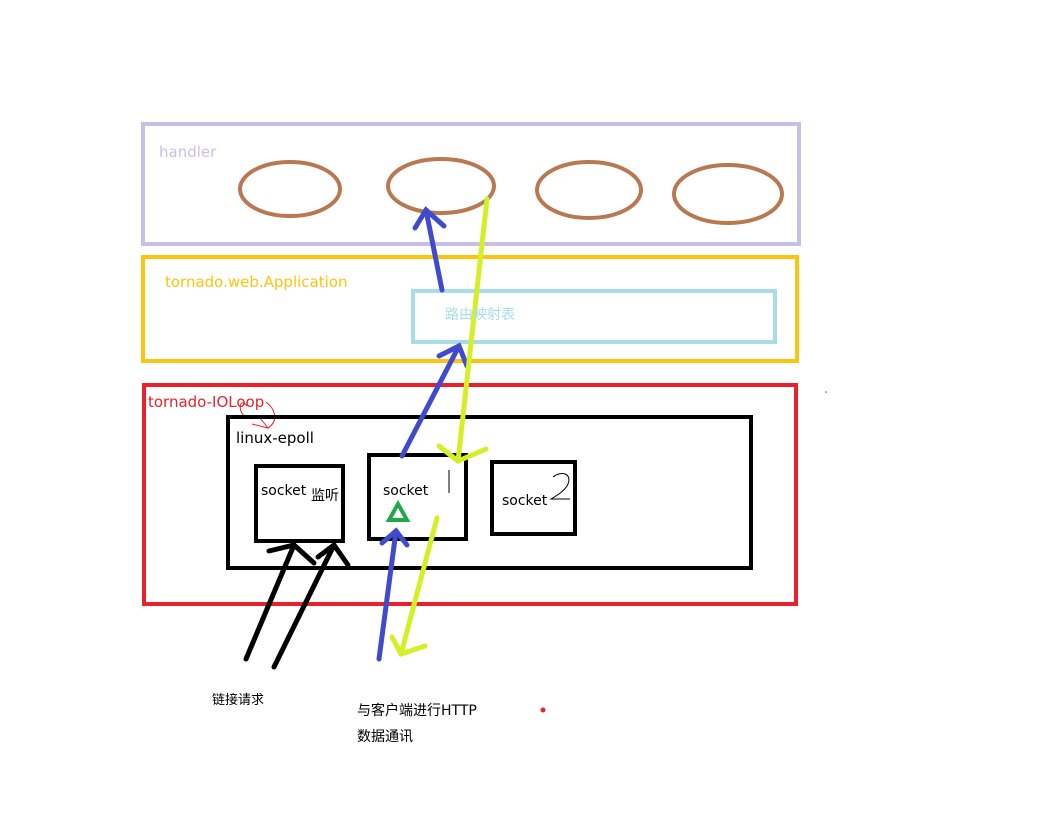 Image resolution: width=1062 pixels, height=815 pixels. What do you see at coordinates (543, 710) in the screenshot?
I see `red-dot-icon` at bounding box center [543, 710].